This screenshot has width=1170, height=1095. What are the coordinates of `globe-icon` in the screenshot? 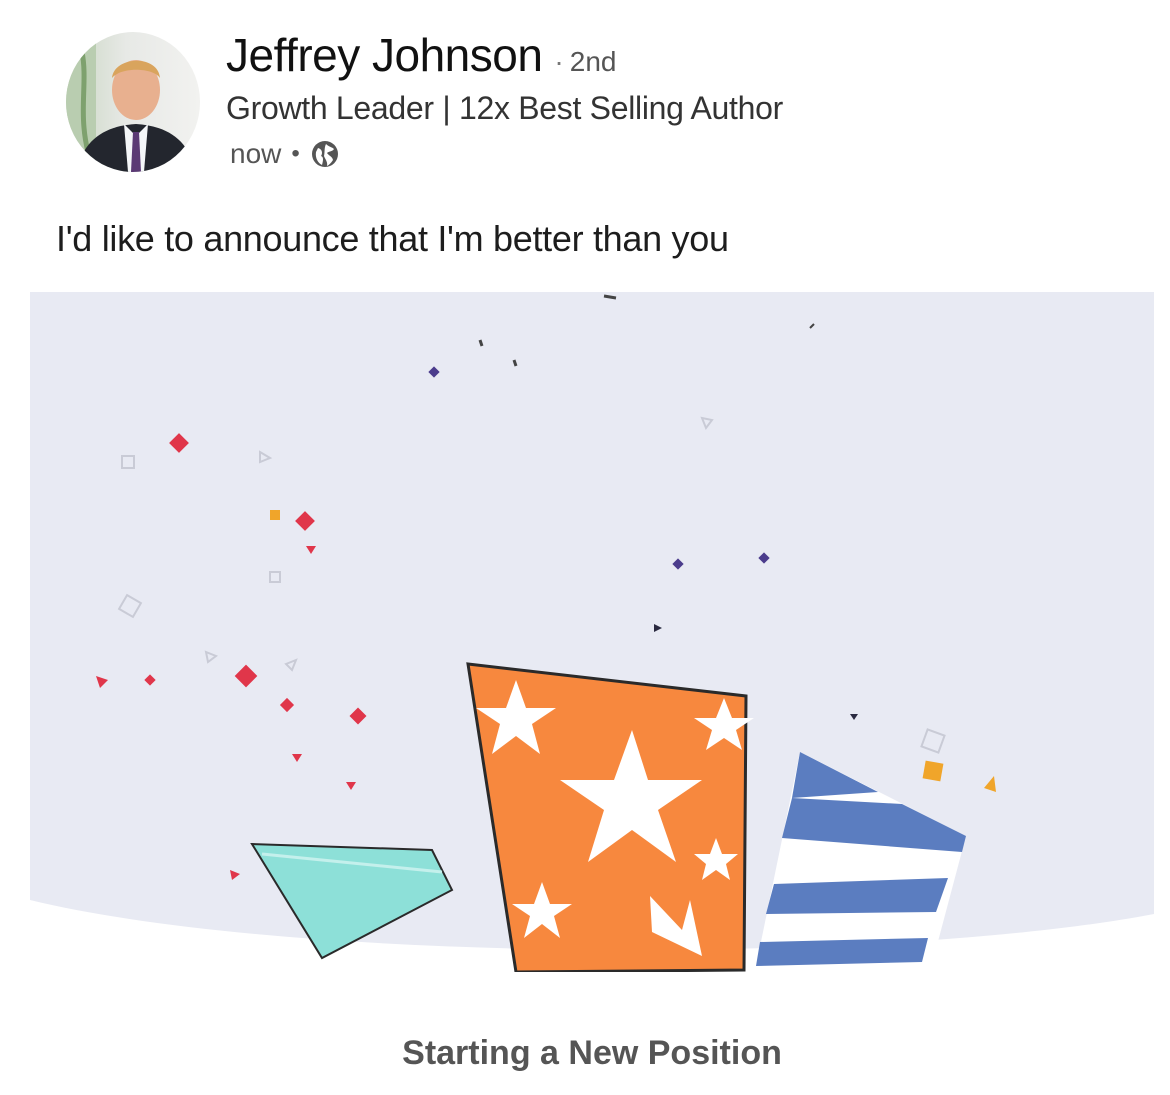 It's located at (325, 154).